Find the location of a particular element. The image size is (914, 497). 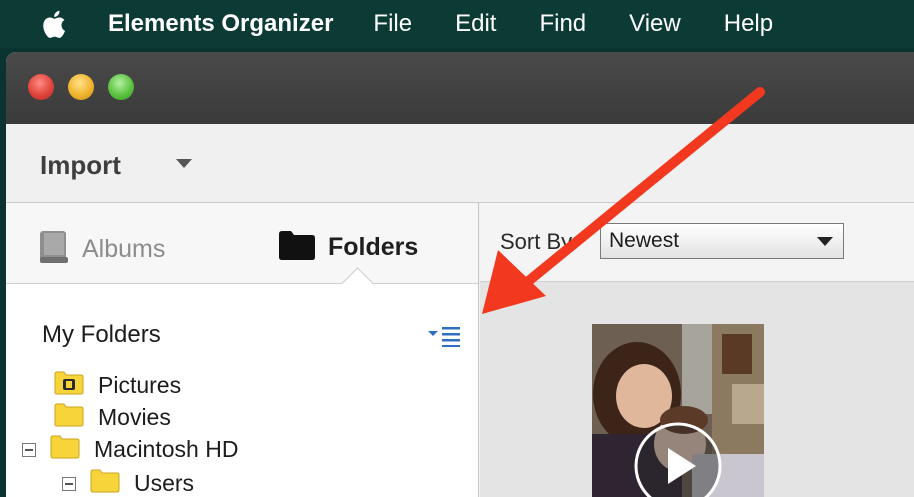

menu-help: Help is located at coordinates (748, 24).